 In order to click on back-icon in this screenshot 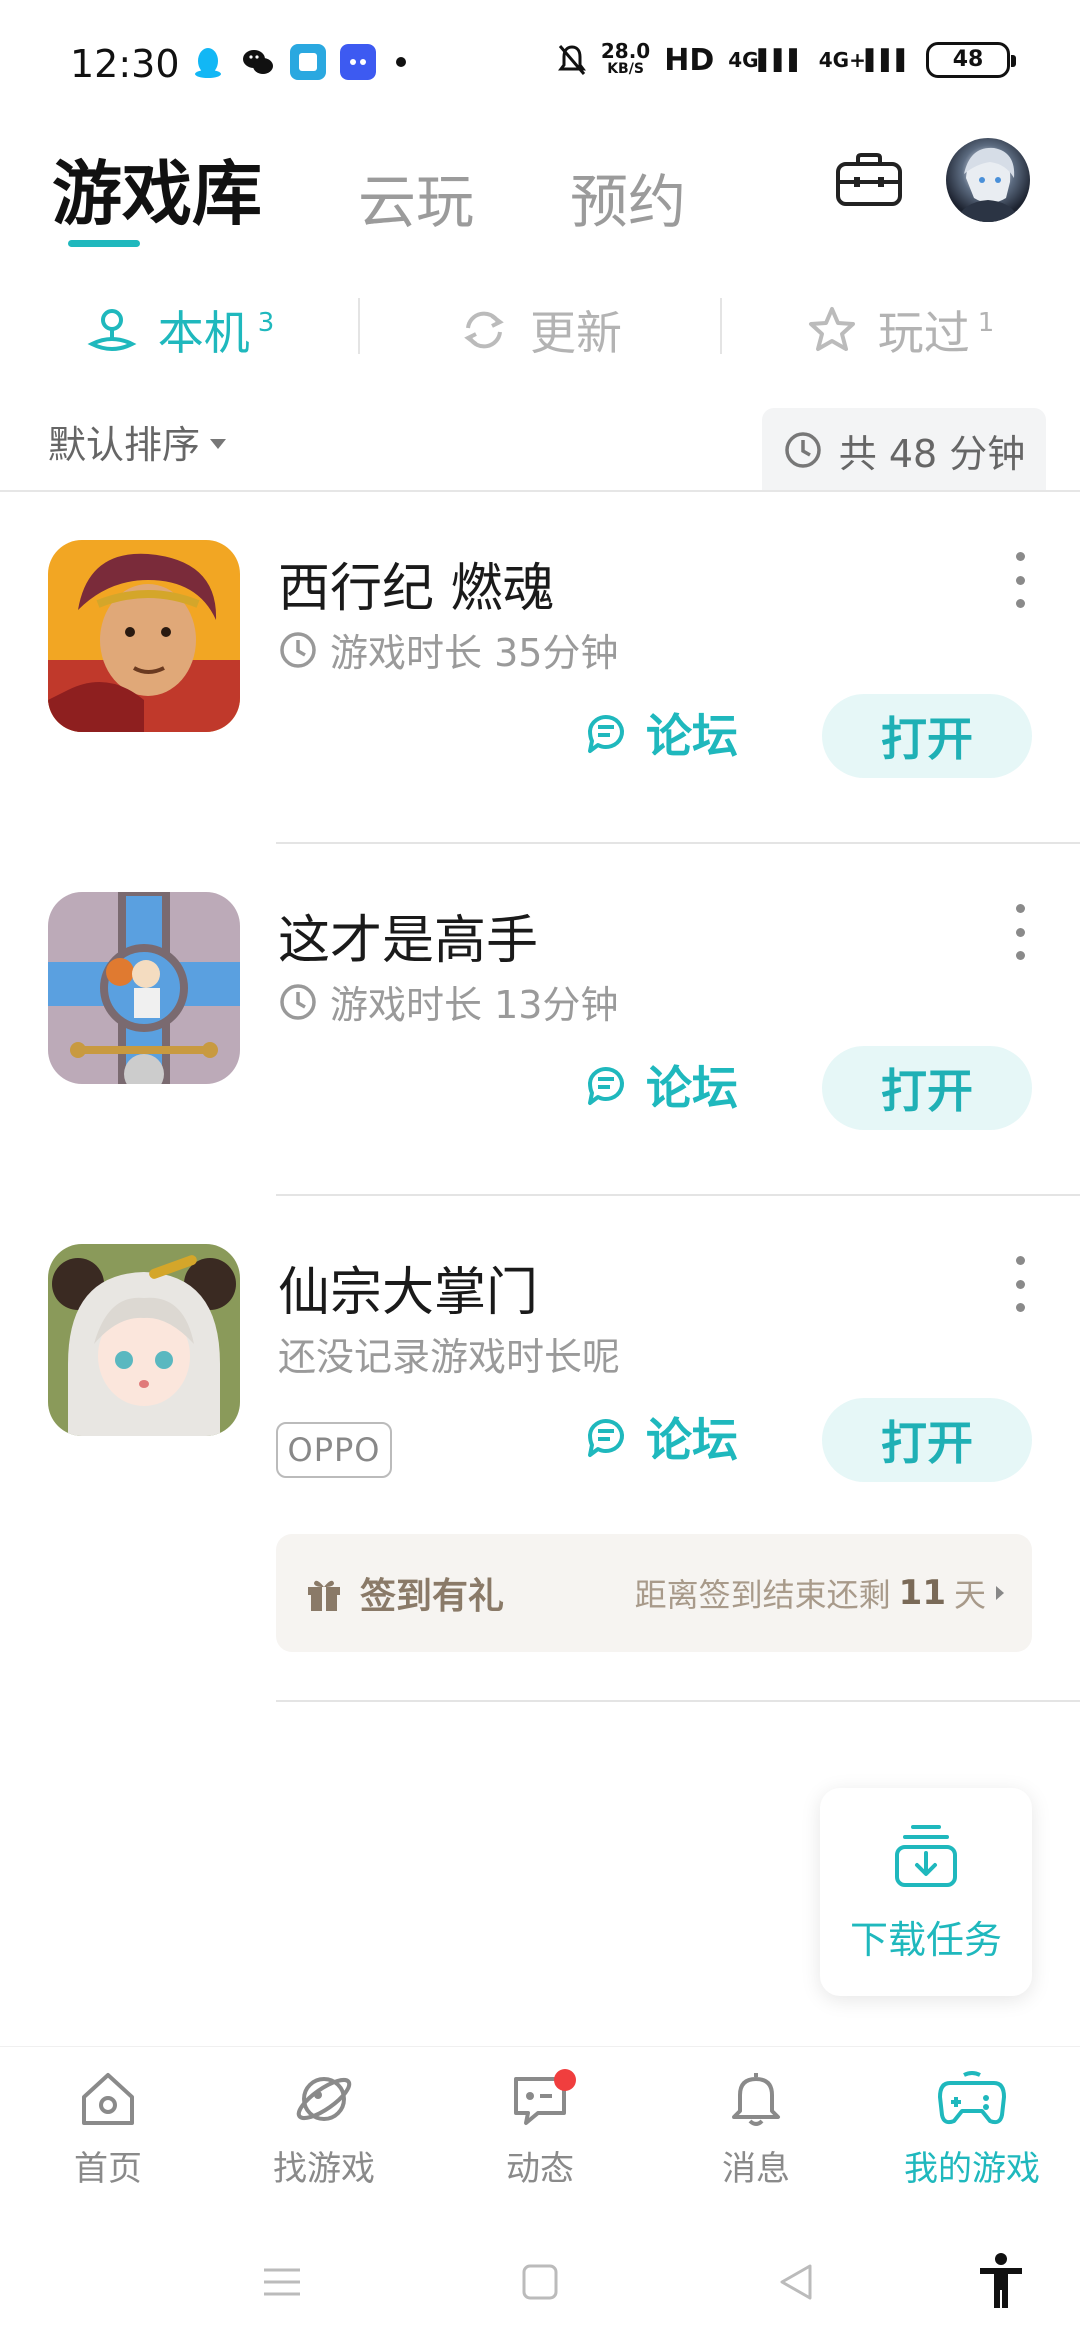, I will do `click(796, 2282)`.